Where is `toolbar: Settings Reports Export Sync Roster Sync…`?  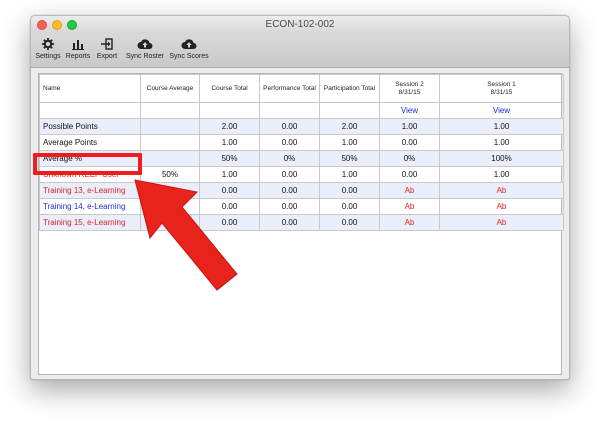
toolbar: Settings Reports Export Sync Roster Sync… is located at coordinates (300, 51).